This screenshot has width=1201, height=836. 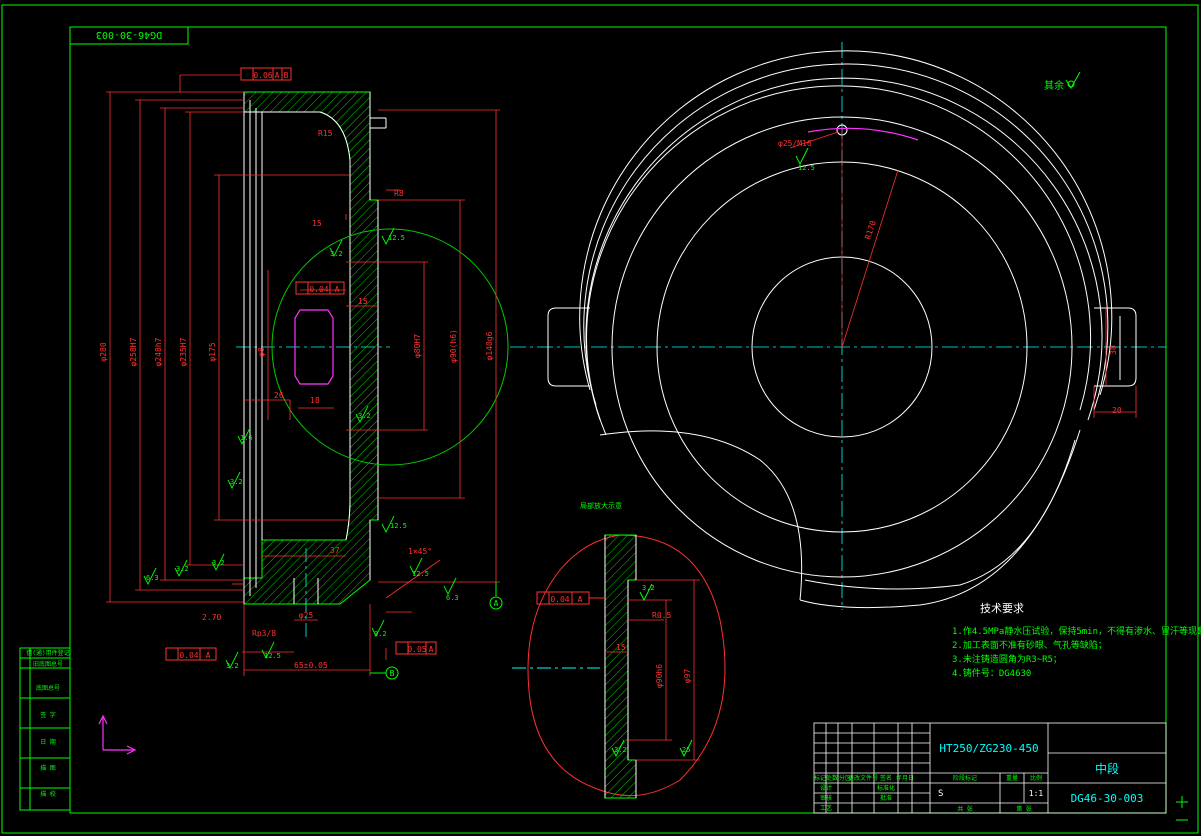 What do you see at coordinates (940, 794) in the screenshot?
I see `tb-grade-mark: S` at bounding box center [940, 794].